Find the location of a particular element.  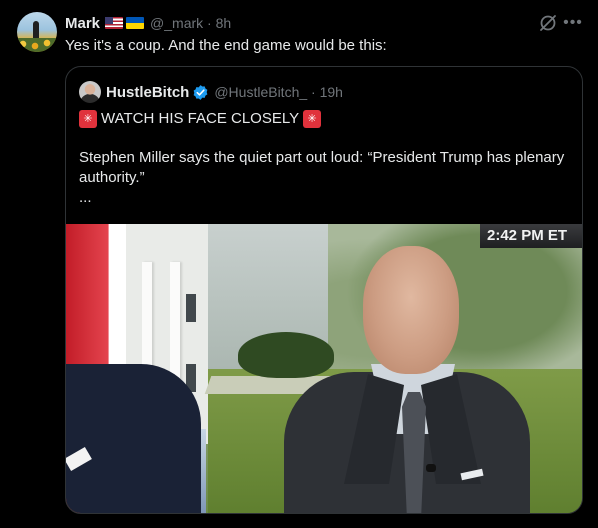

grok-icon is located at coordinates (548, 23).